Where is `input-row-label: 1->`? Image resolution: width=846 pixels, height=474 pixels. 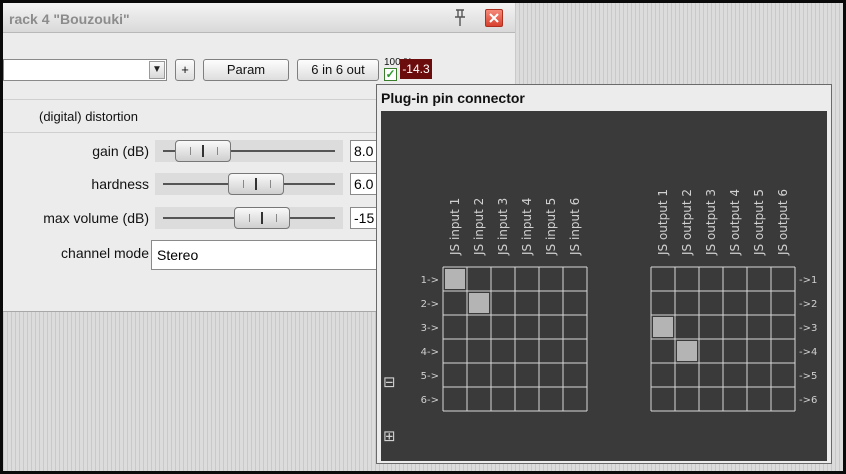 input-row-label: 1-> is located at coordinates (430, 280).